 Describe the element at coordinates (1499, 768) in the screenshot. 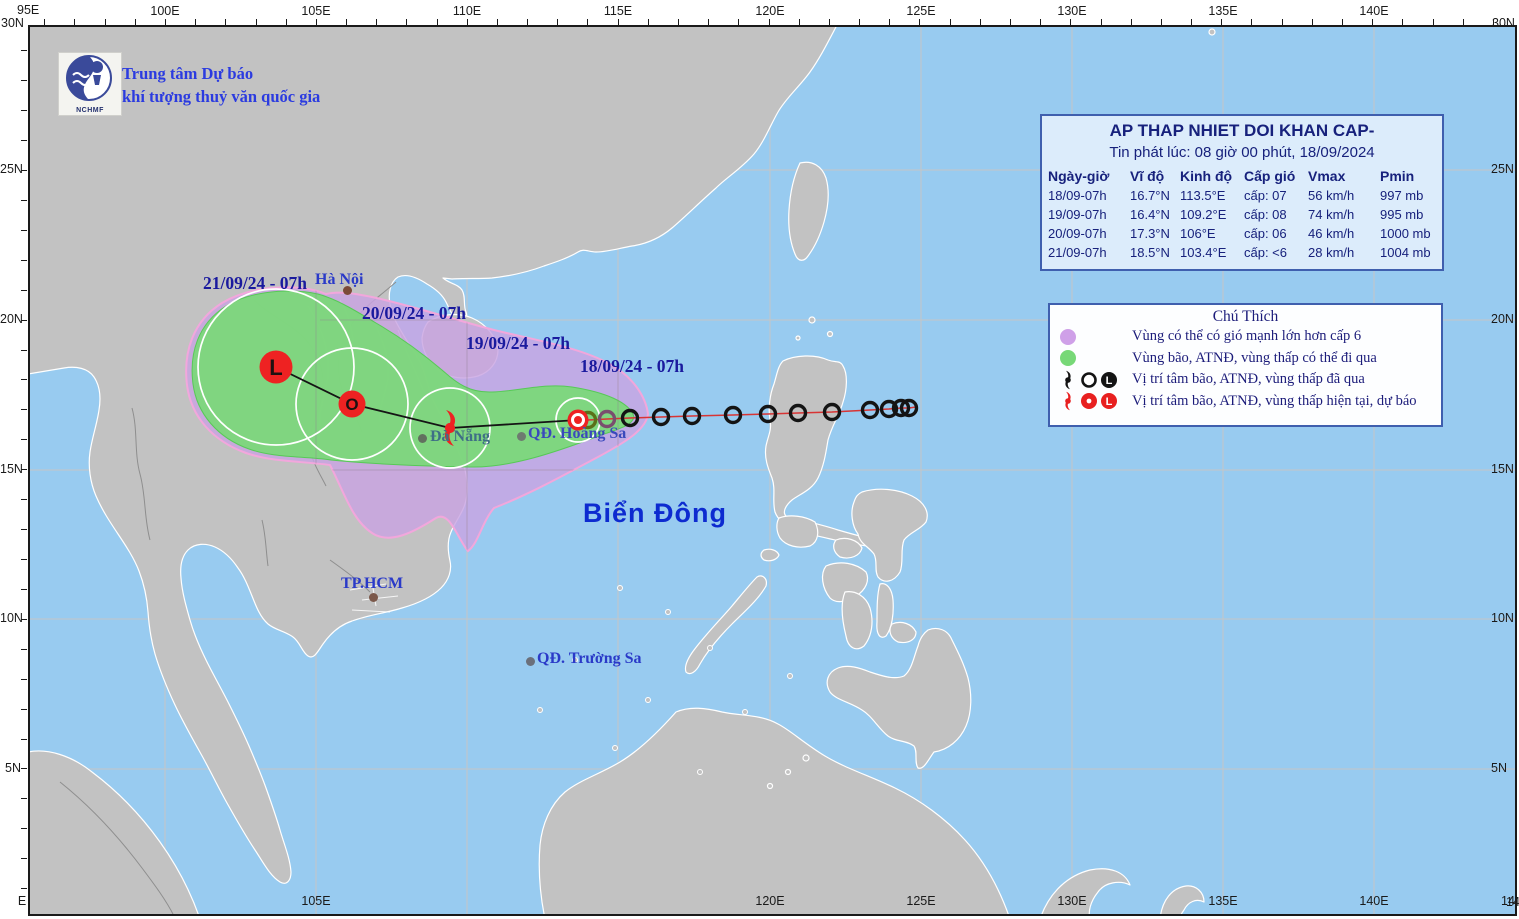

I see `axis-label-lat-right: 5N` at that location.